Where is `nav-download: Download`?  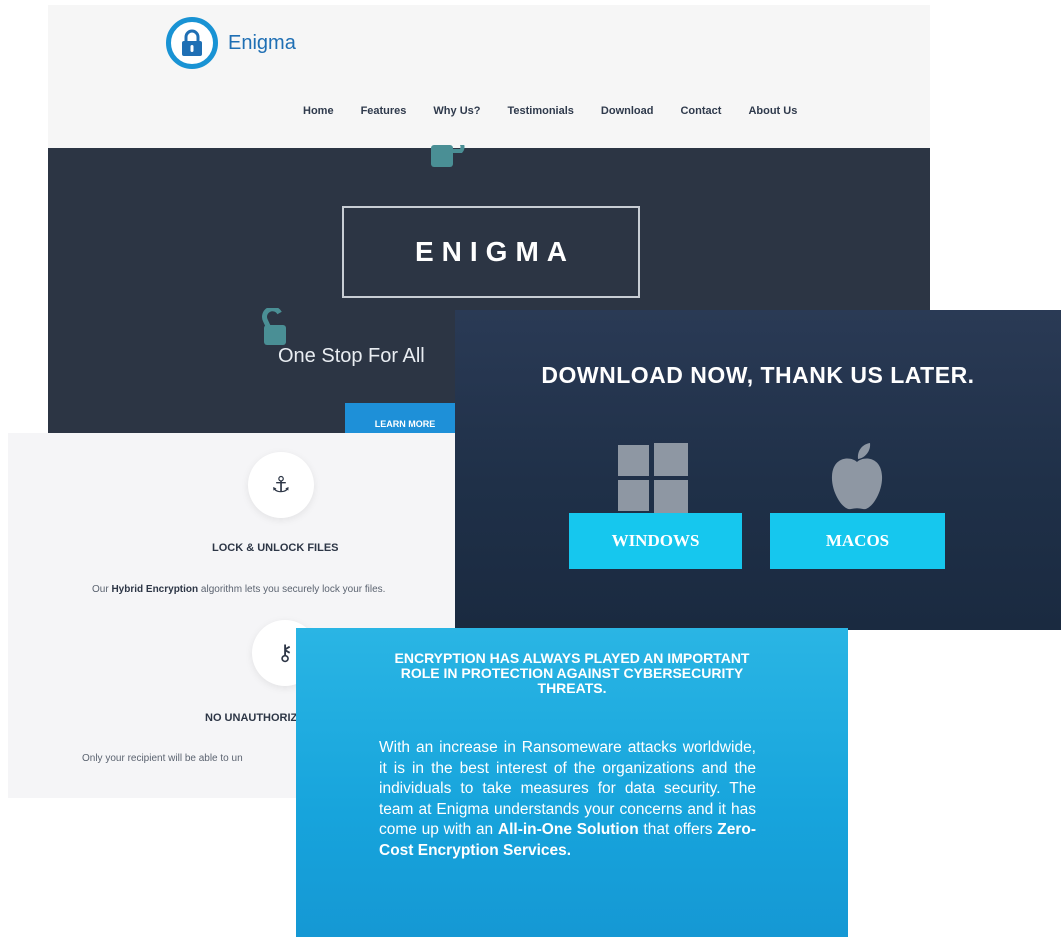 nav-download: Download is located at coordinates (627, 111).